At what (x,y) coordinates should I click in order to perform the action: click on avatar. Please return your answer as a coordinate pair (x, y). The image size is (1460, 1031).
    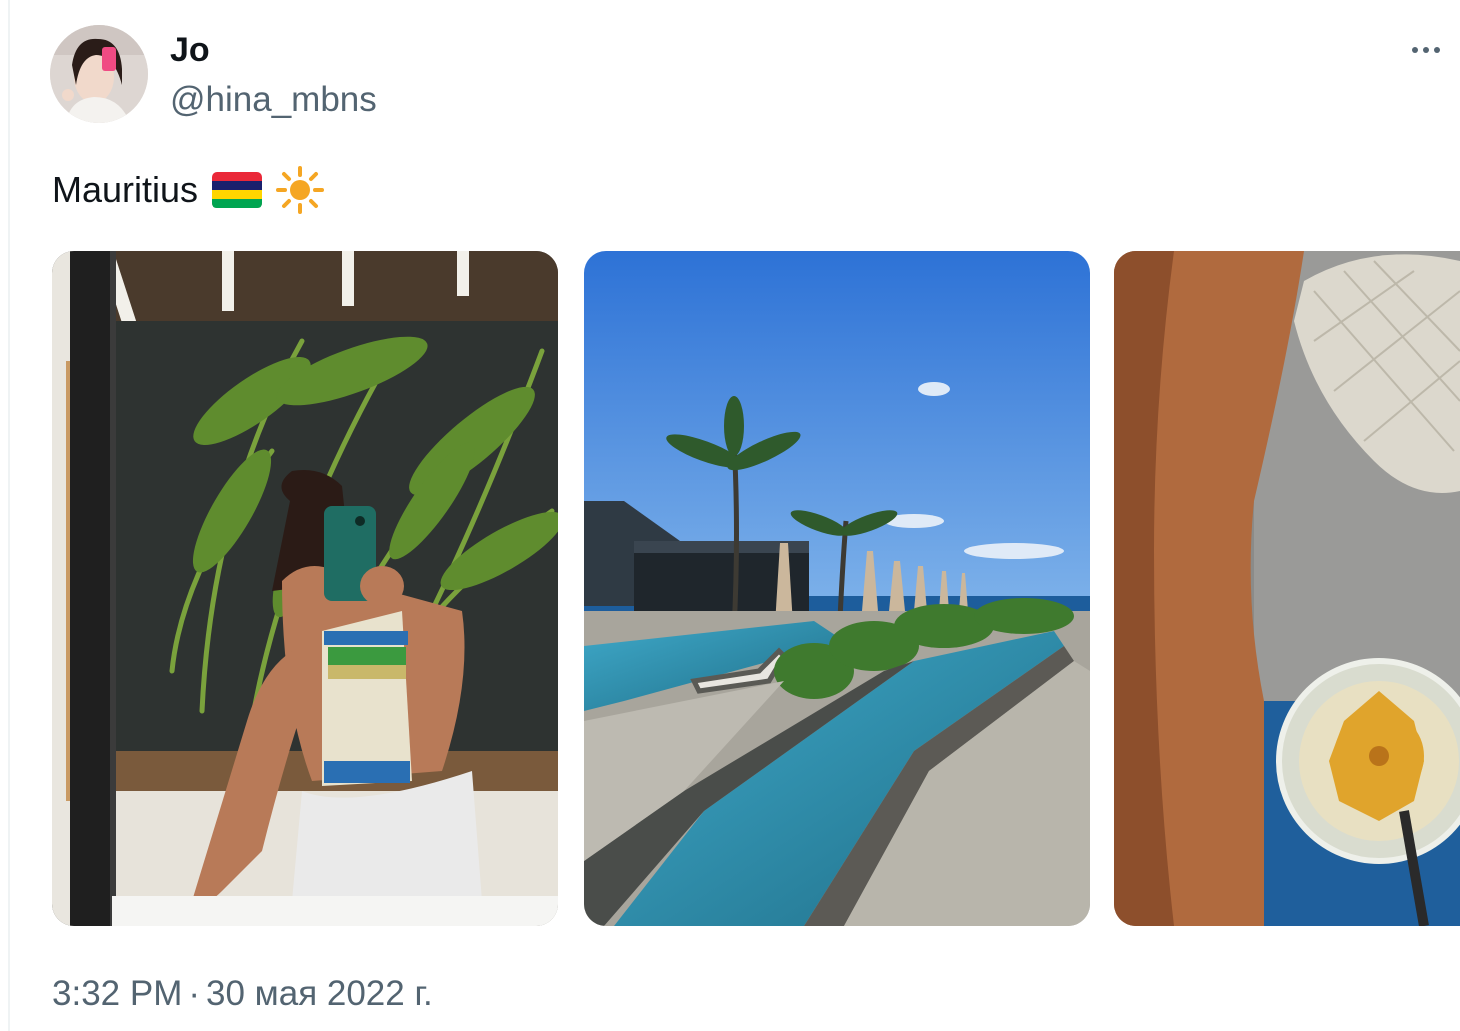
    Looking at the image, I should click on (99, 74).